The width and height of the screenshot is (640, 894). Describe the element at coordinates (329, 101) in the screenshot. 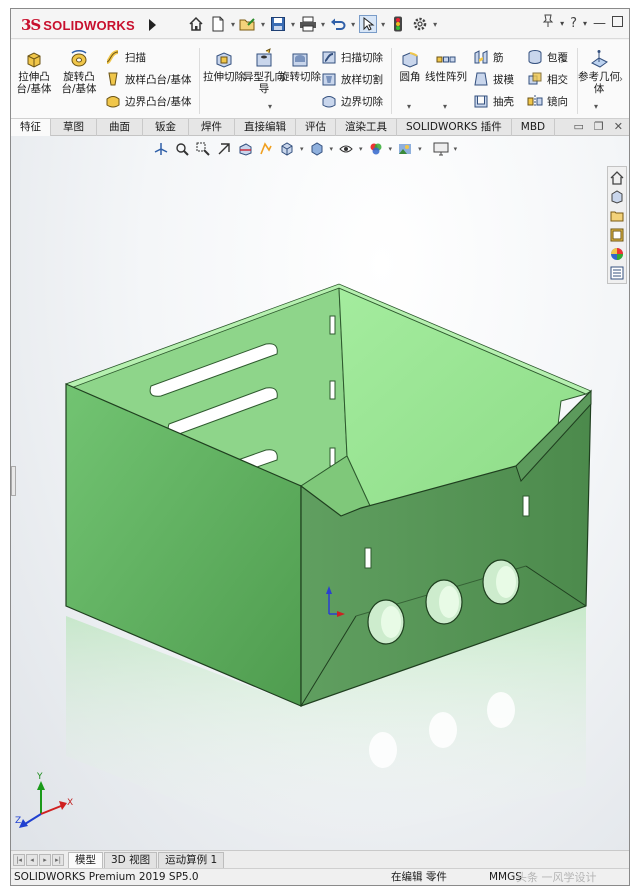

I see `boundary-cut-icon` at that location.